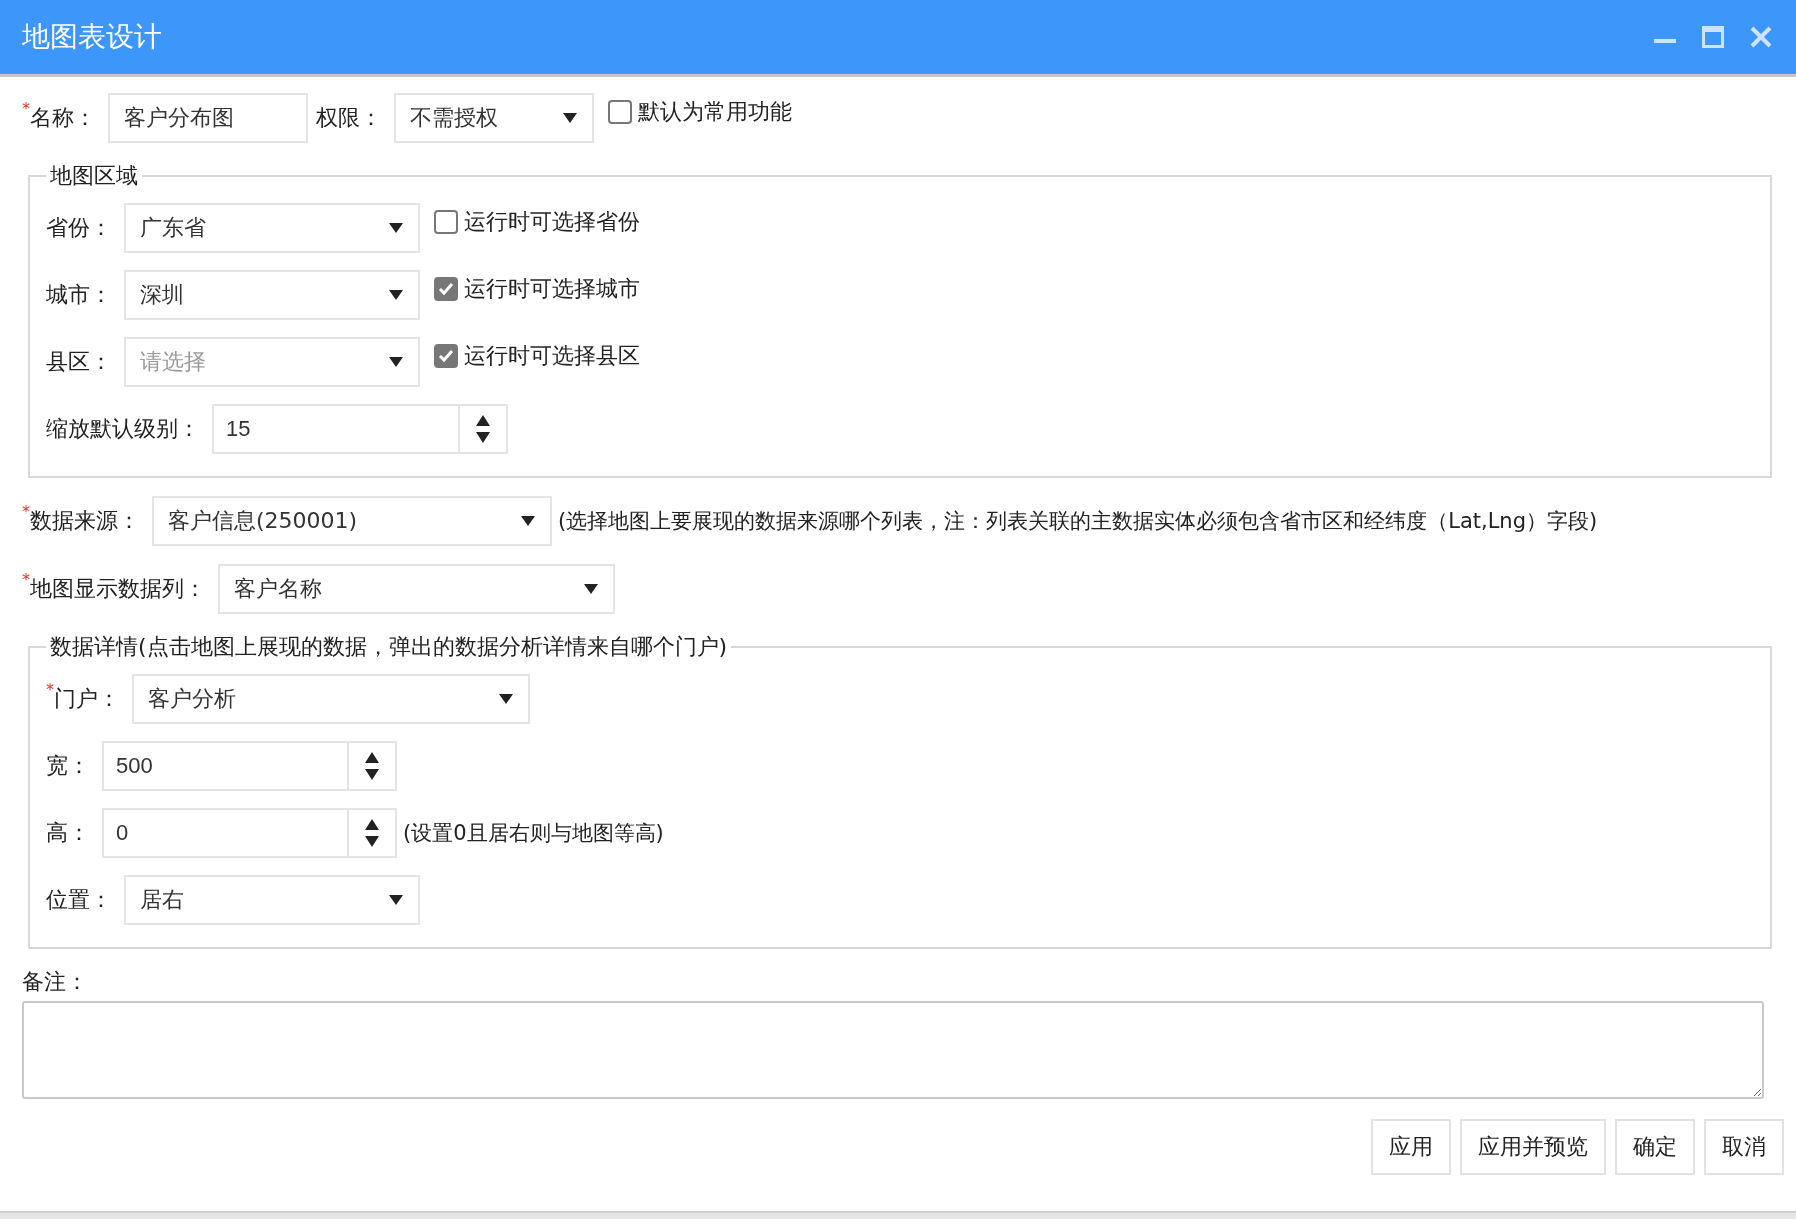  Describe the element at coordinates (63, 118) in the screenshot. I see `field-label: 名称：` at that location.